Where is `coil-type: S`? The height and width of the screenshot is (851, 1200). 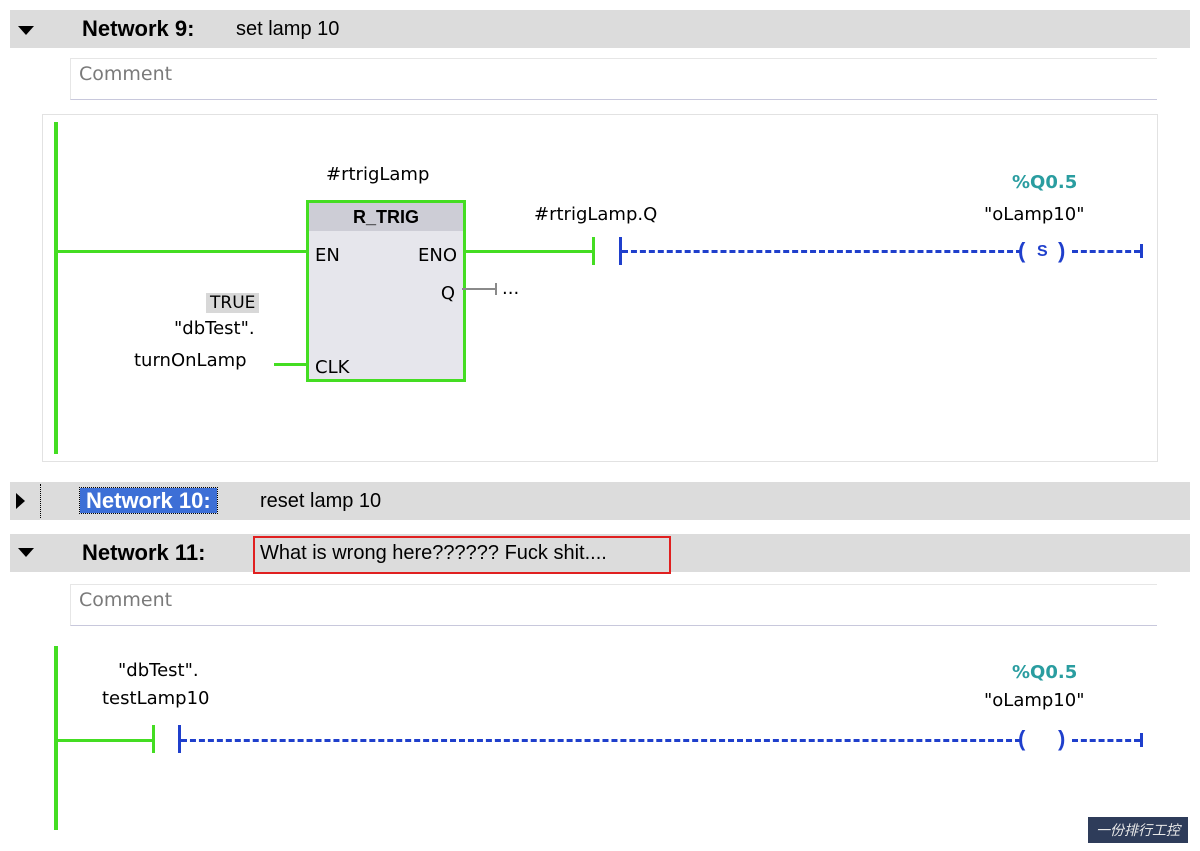
coil-type: S is located at coordinates (1042, 251).